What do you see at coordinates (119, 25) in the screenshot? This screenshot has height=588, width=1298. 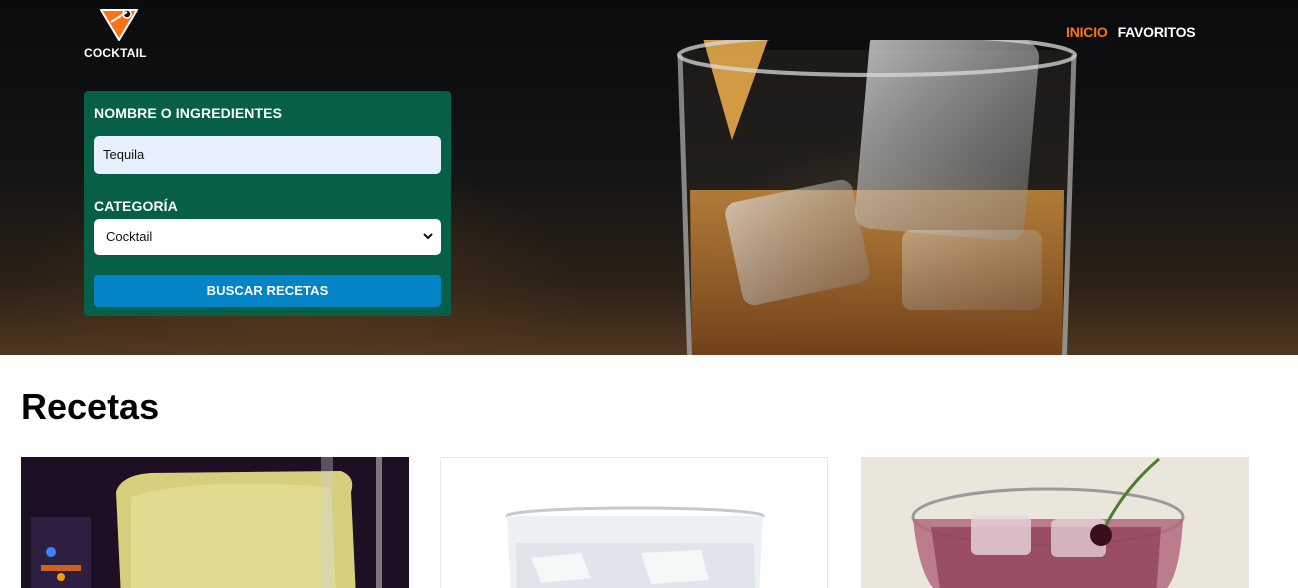 I see `cocktail-logo-icon` at bounding box center [119, 25].